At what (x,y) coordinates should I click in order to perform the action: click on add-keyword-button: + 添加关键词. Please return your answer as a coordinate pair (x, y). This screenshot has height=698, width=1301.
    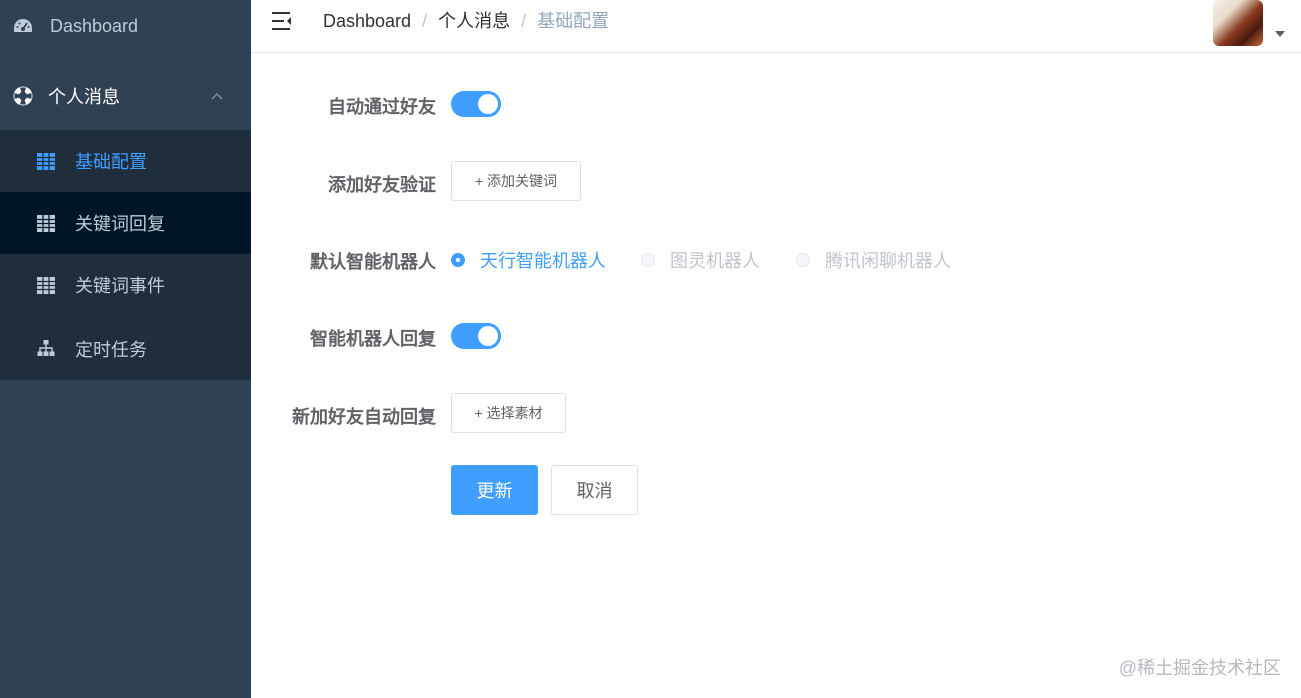
    Looking at the image, I should click on (516, 181).